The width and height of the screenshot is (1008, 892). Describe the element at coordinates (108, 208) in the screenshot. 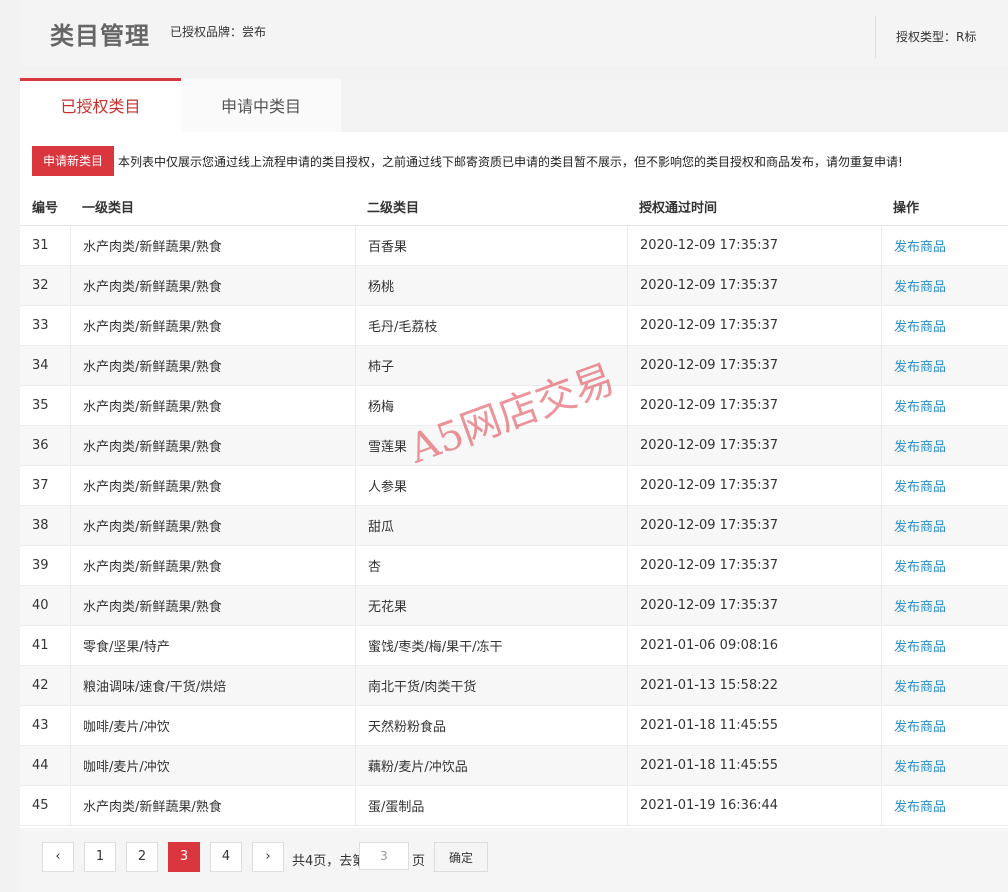

I see `column-header-level1: 一级类目` at that location.